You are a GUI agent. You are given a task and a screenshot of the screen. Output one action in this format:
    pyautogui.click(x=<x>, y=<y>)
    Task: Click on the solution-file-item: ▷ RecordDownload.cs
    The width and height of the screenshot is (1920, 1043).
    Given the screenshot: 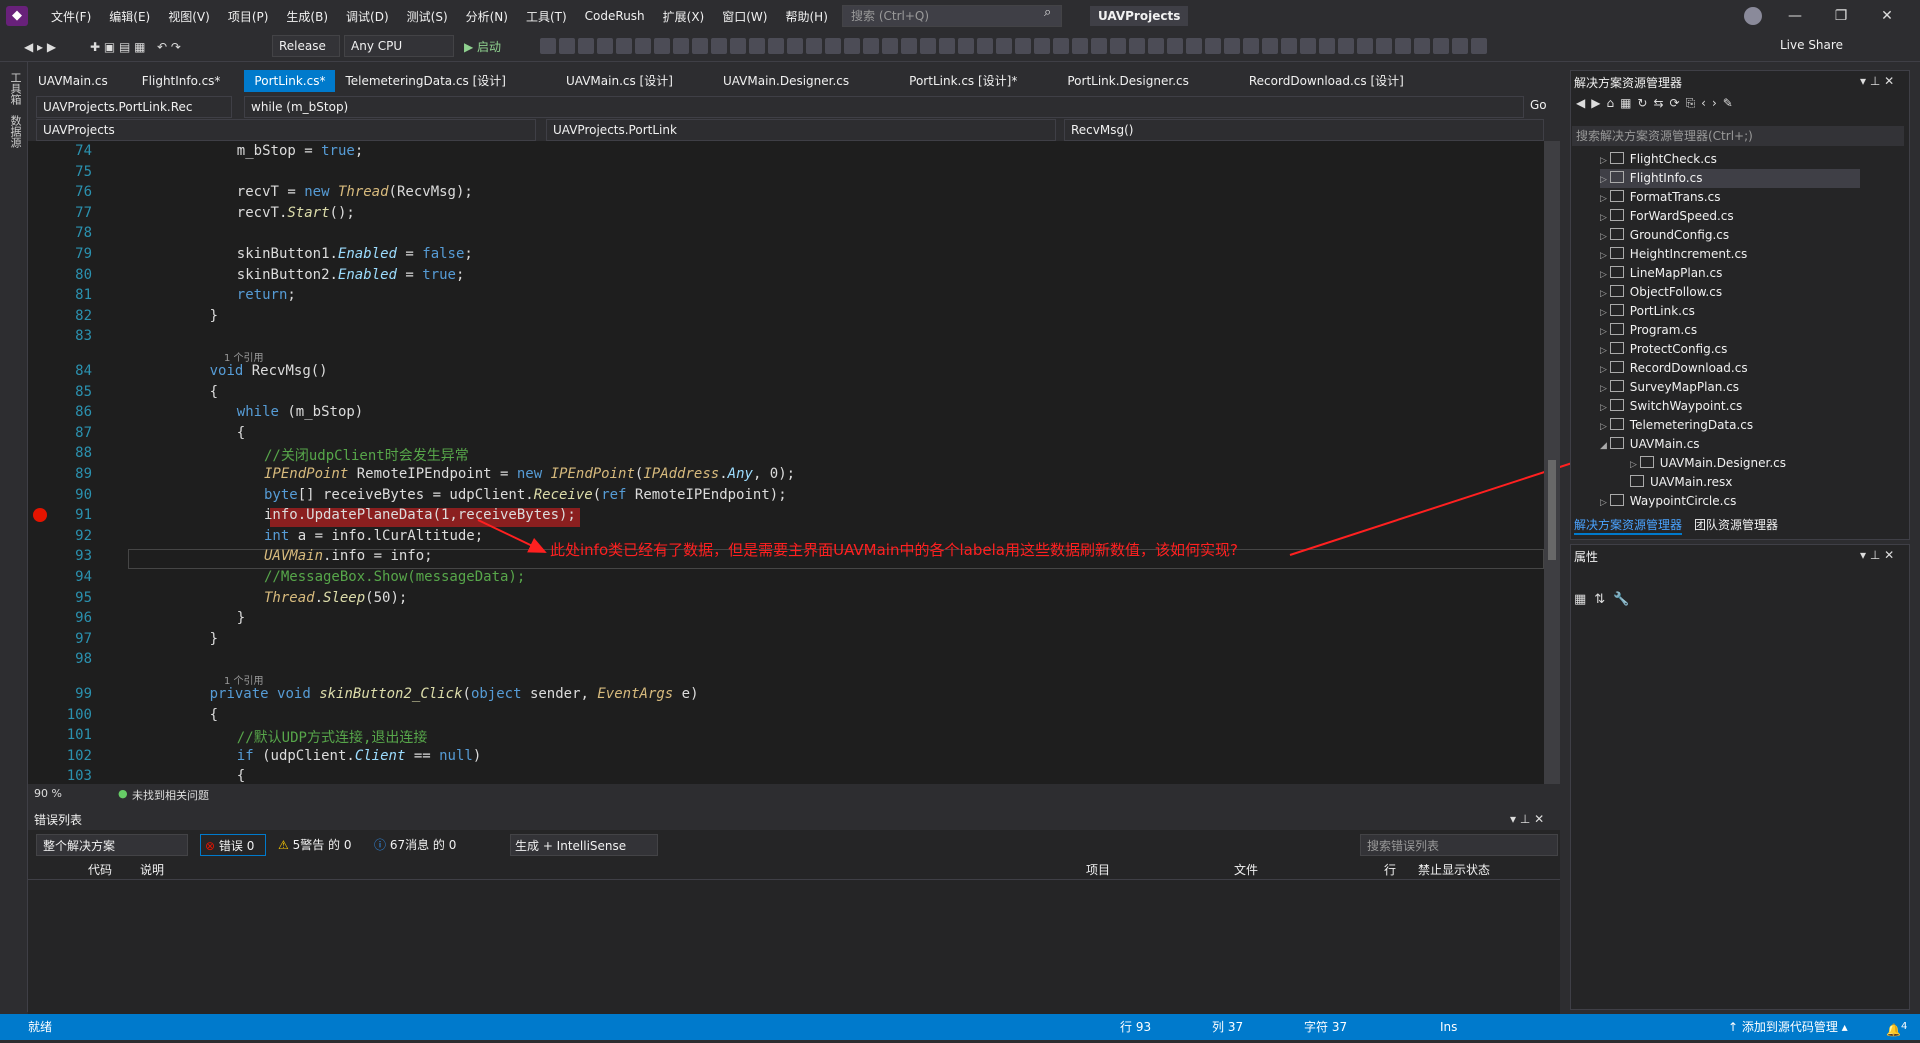 What is the action you would take?
    pyautogui.click(x=1674, y=368)
    